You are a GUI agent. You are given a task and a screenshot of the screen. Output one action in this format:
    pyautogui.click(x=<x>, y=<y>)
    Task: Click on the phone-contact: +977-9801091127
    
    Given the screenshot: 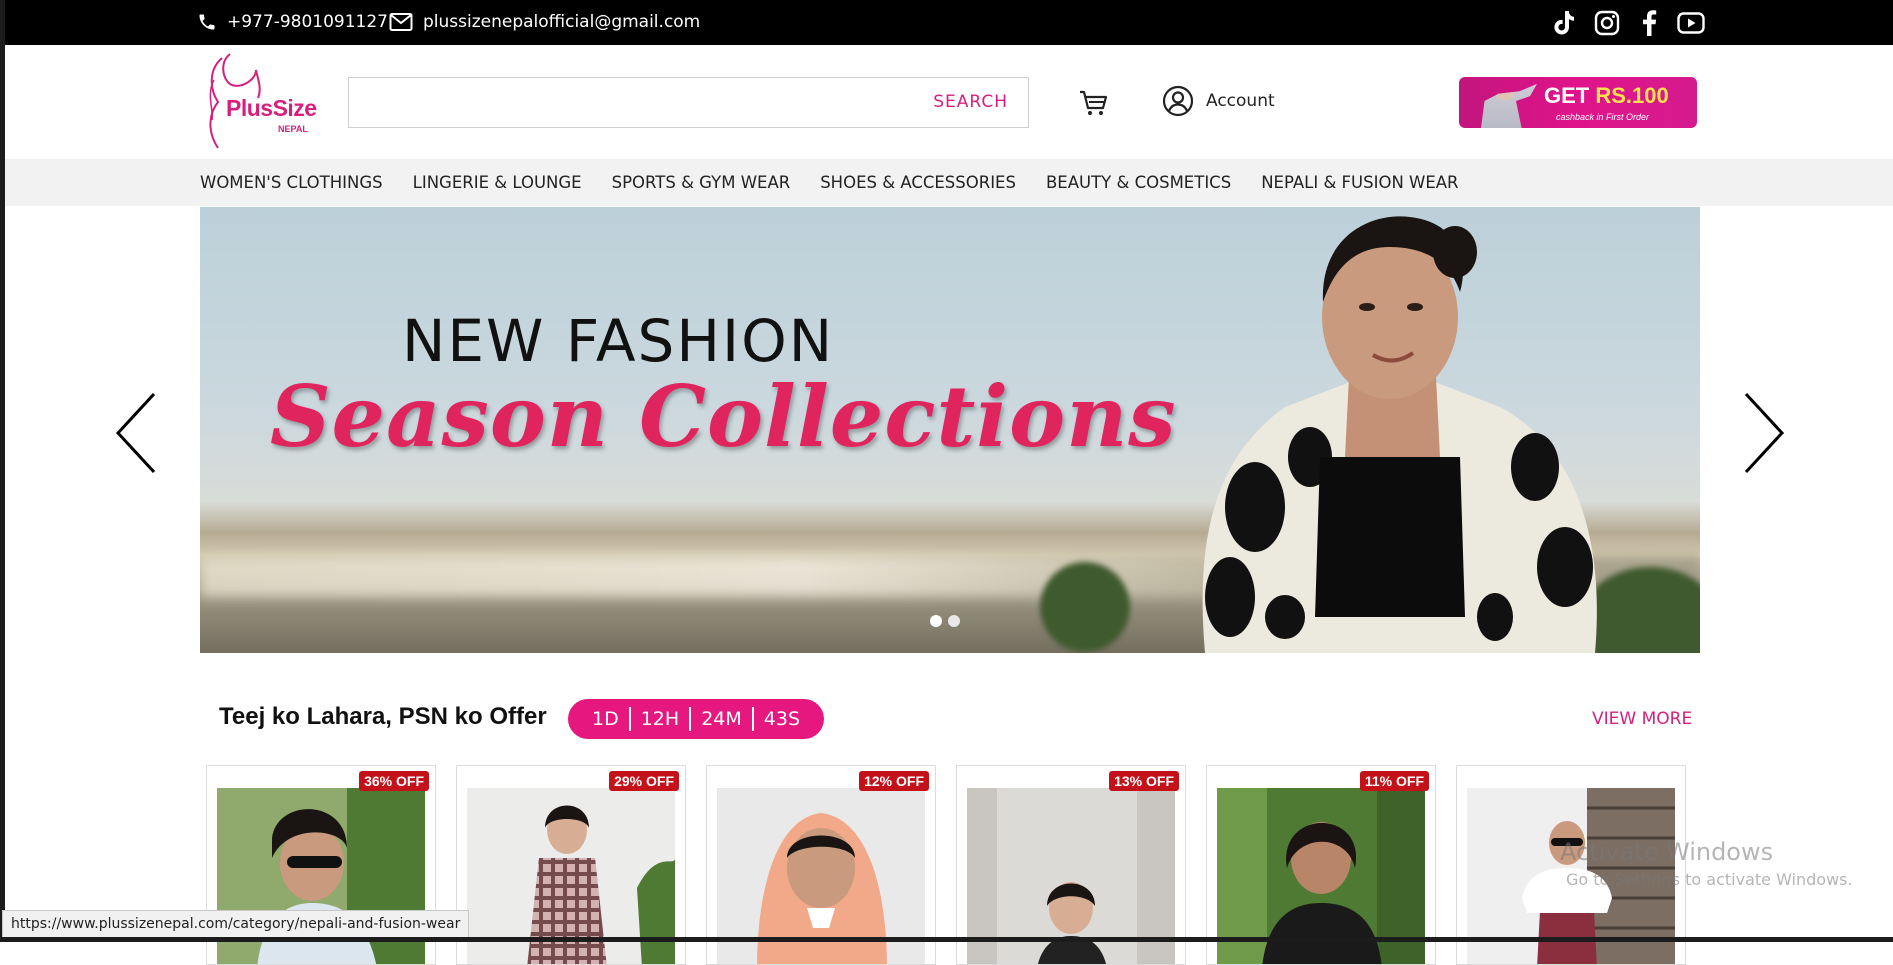 What is the action you would take?
    pyautogui.click(x=292, y=22)
    